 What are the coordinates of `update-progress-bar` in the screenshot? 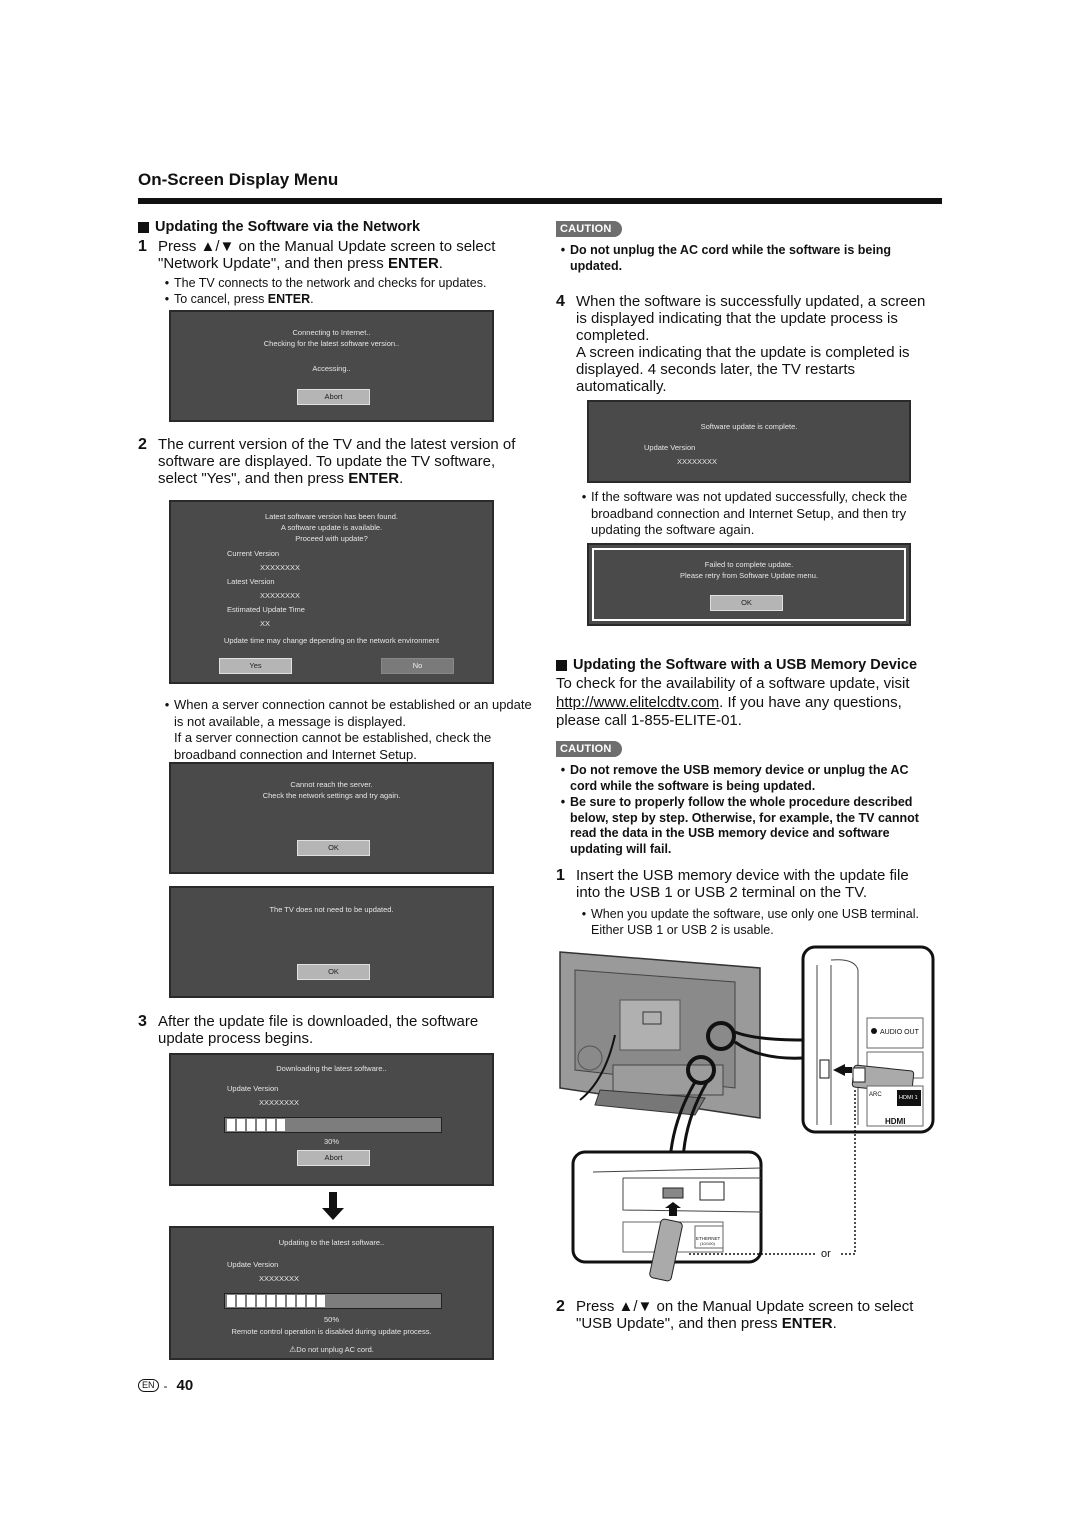 It's located at (333, 1301).